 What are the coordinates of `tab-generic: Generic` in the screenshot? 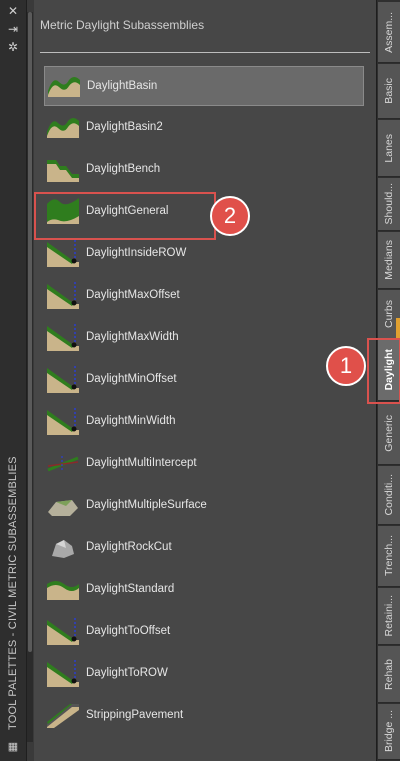 It's located at (389, 433).